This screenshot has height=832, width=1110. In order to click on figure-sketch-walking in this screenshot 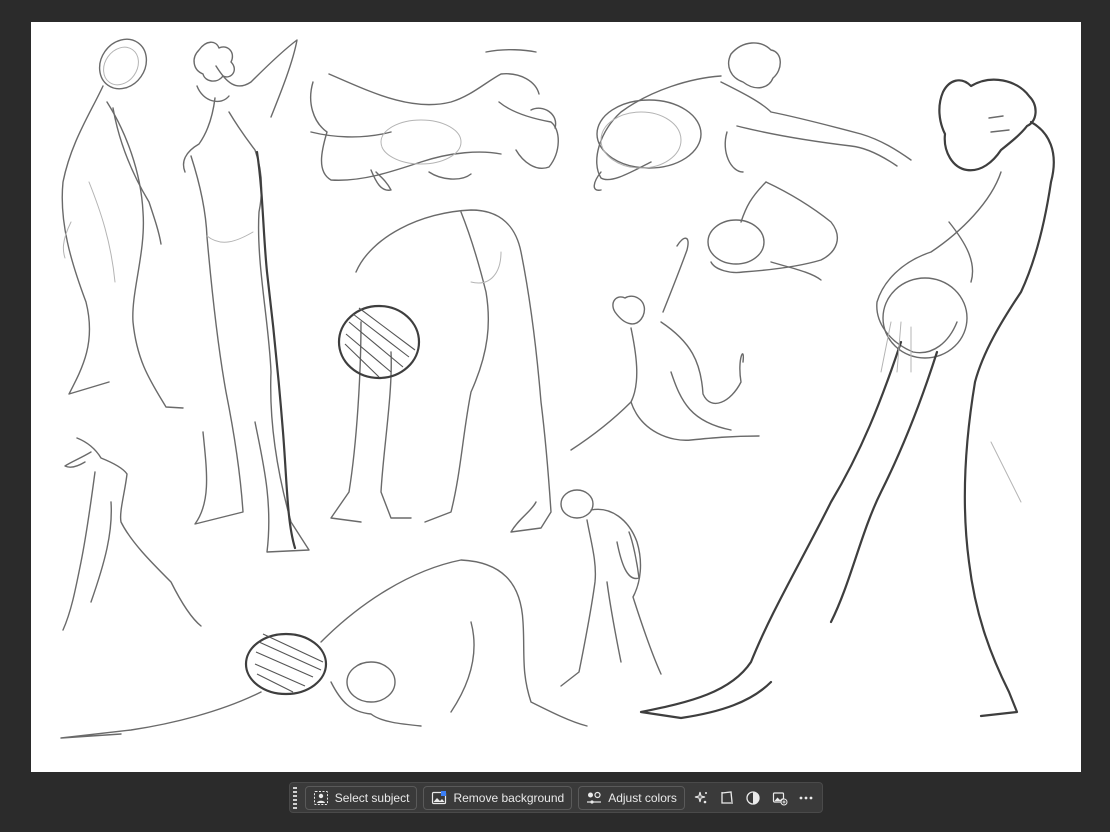, I will do `click(132, 534)`.